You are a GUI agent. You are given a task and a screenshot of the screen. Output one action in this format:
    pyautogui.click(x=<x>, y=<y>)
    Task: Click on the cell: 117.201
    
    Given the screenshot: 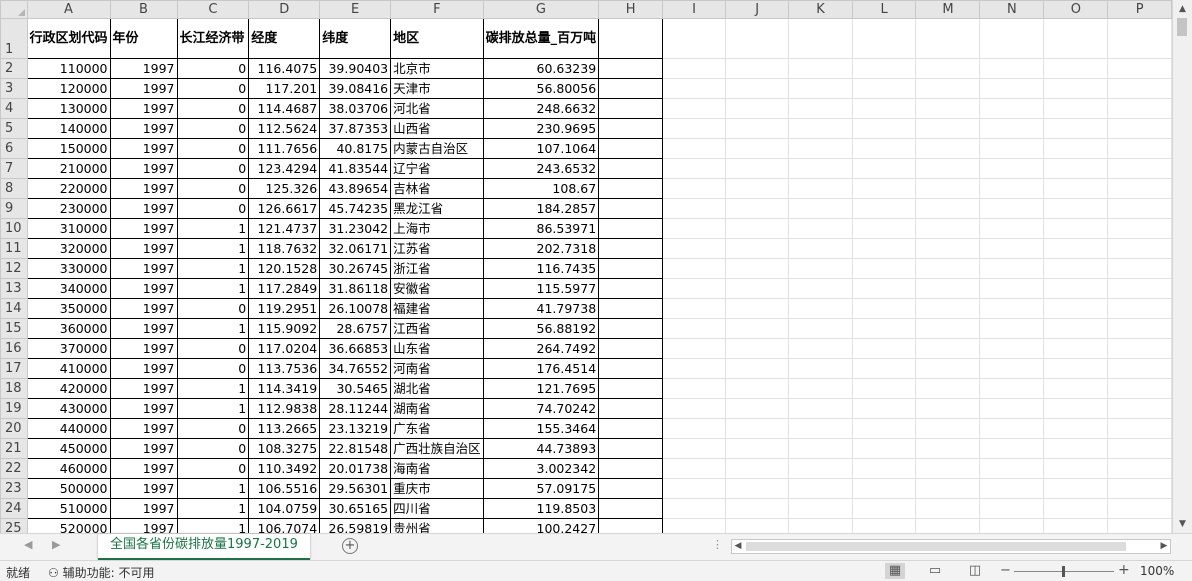 What is the action you would take?
    pyautogui.click(x=284, y=88)
    